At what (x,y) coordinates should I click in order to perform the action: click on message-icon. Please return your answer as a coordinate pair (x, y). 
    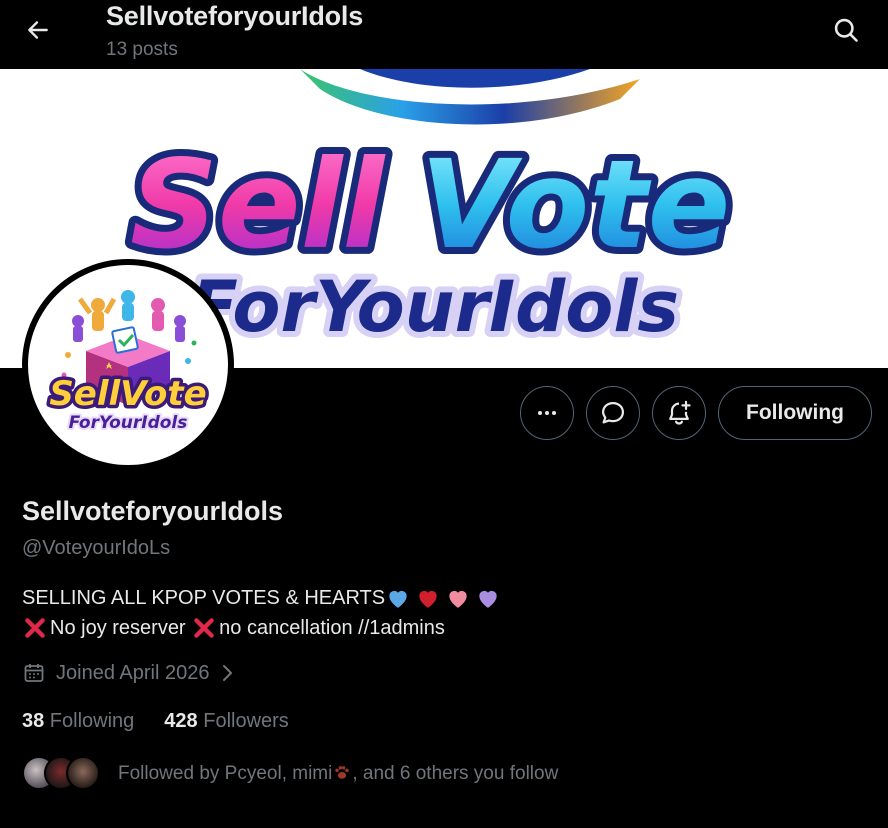
    Looking at the image, I should click on (613, 412).